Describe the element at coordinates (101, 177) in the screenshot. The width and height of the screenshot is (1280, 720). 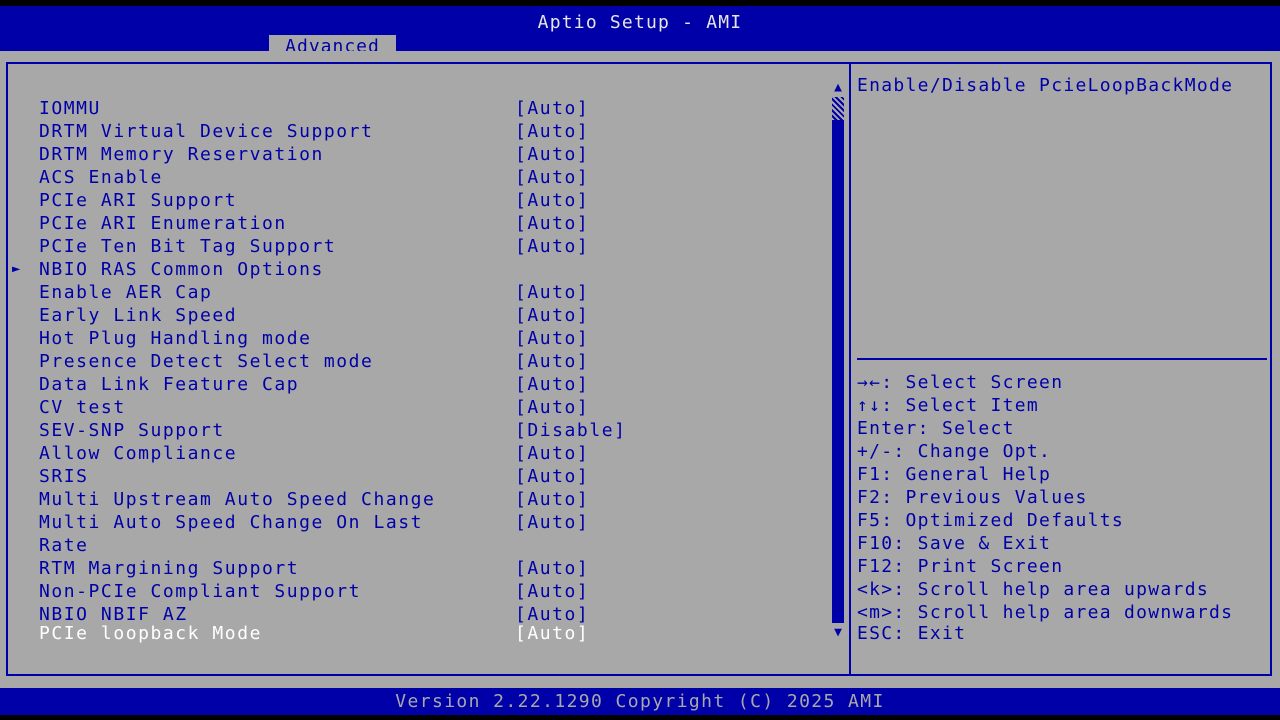
I see `setting-label: ACS Enable` at that location.